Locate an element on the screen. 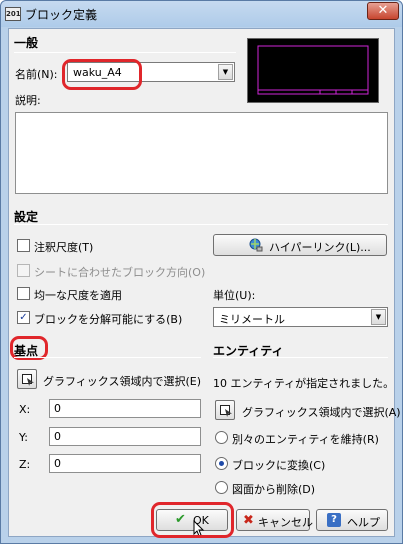 The height and width of the screenshot is (544, 403). allow-explode-label: ブロックを分解可能にする(B) is located at coordinates (108, 319).